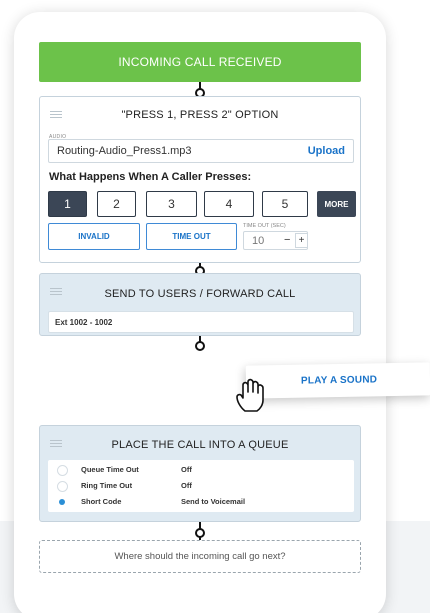 The image size is (430, 613). I want to click on upload-link: Upload, so click(326, 151).